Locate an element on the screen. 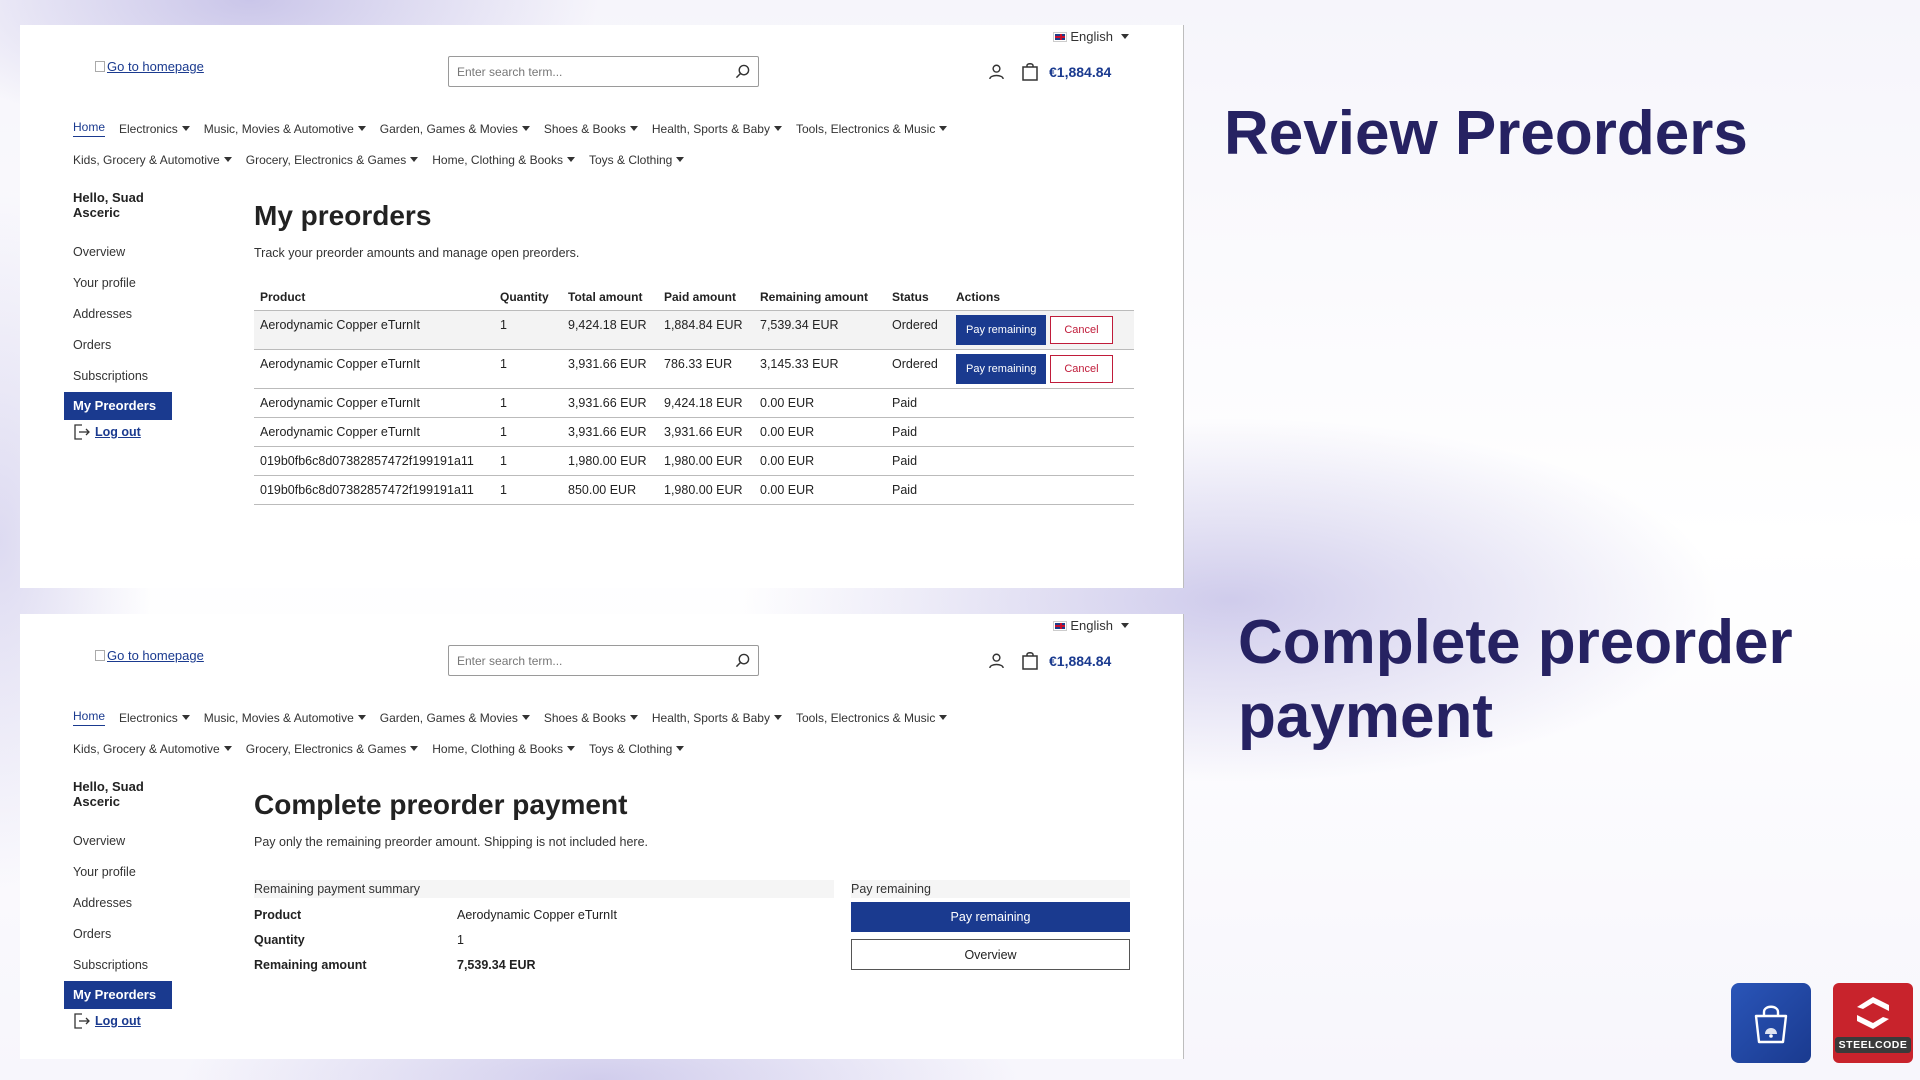  nav-label: Music, Movies & Automotive is located at coordinates (278, 717).